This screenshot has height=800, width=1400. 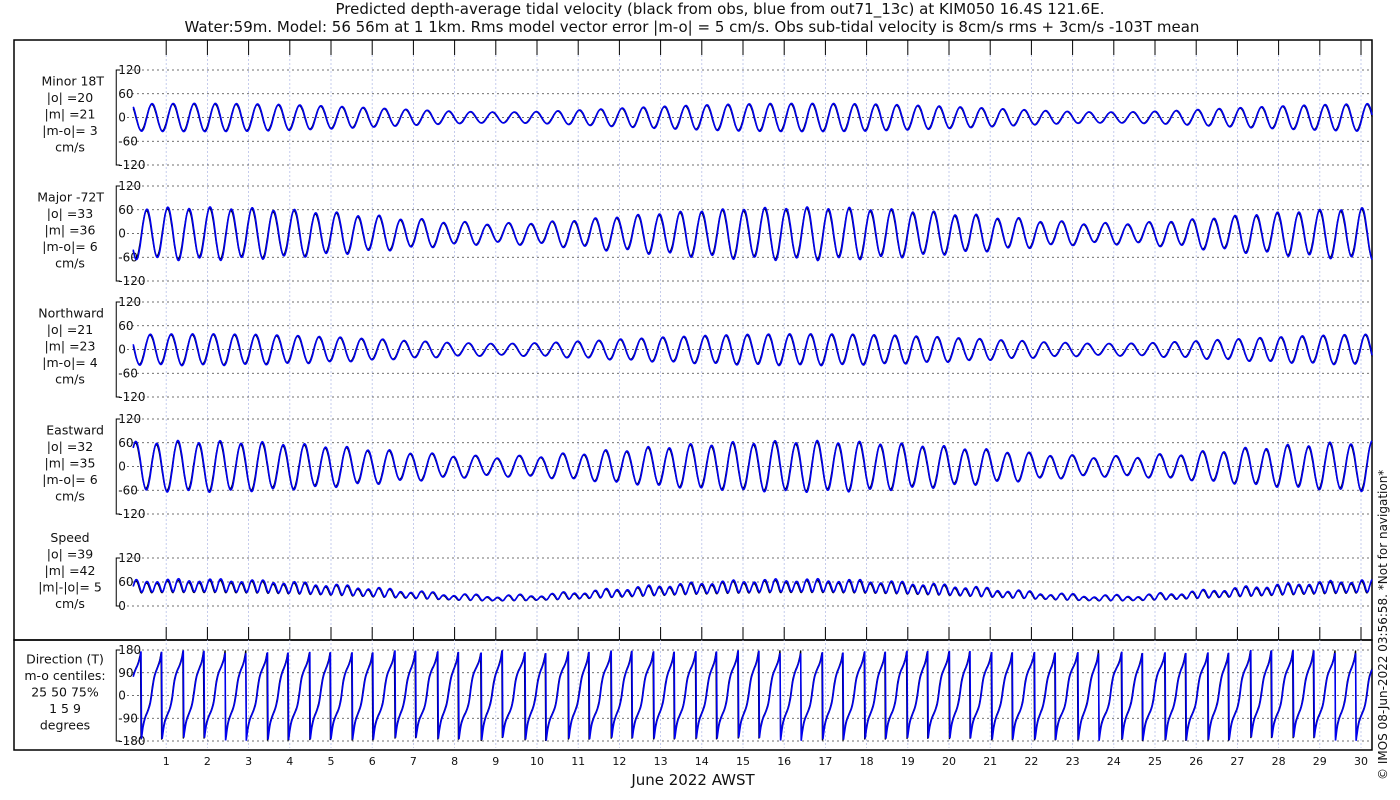 I want to click on panel-label: Northward, so click(x=71, y=313).